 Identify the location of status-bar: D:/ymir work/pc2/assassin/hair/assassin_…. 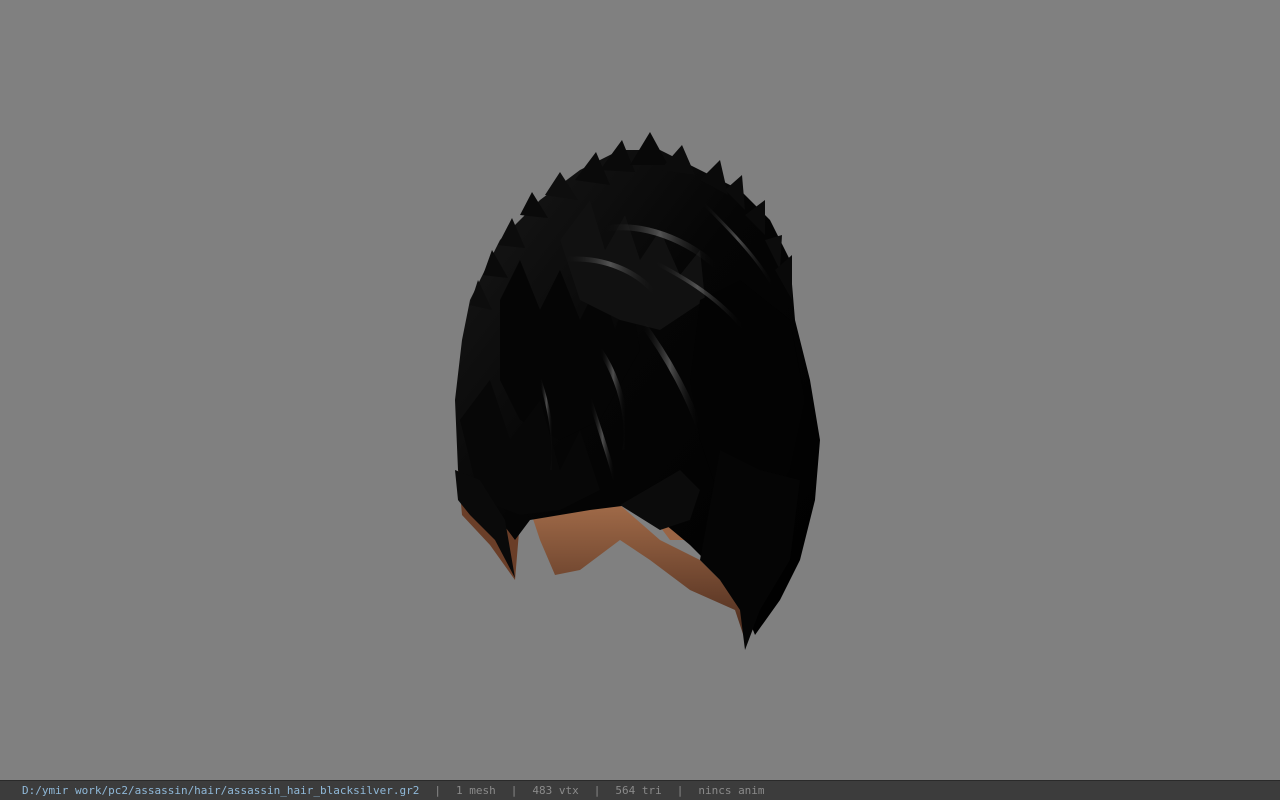
(640, 790).